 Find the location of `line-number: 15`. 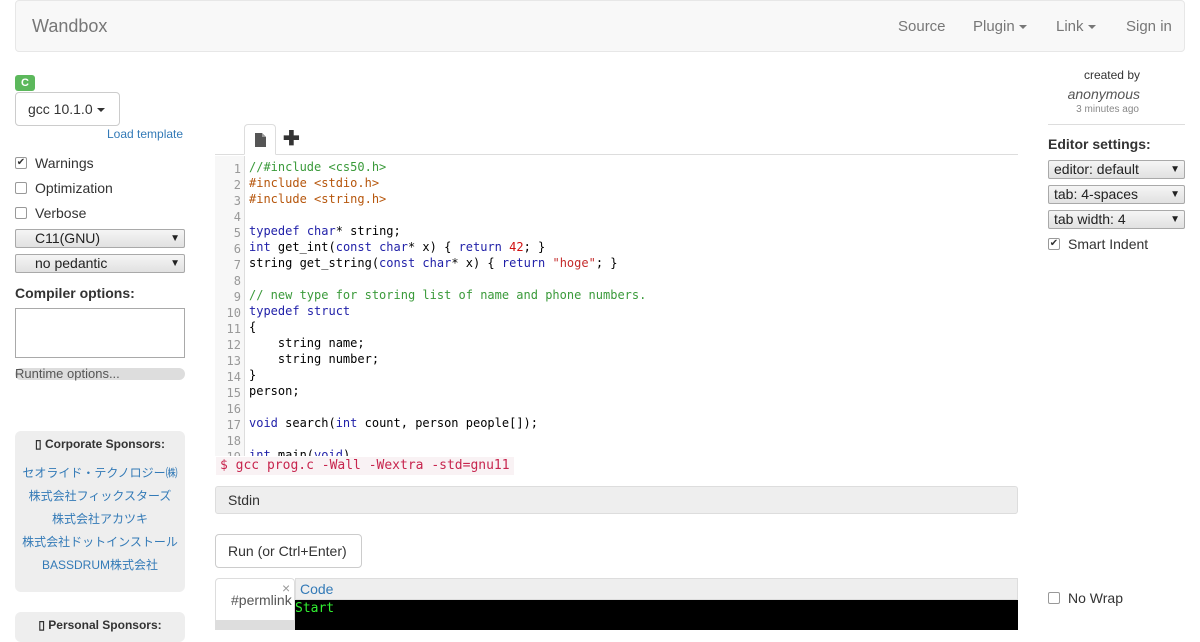

line-number: 15 is located at coordinates (233, 393).